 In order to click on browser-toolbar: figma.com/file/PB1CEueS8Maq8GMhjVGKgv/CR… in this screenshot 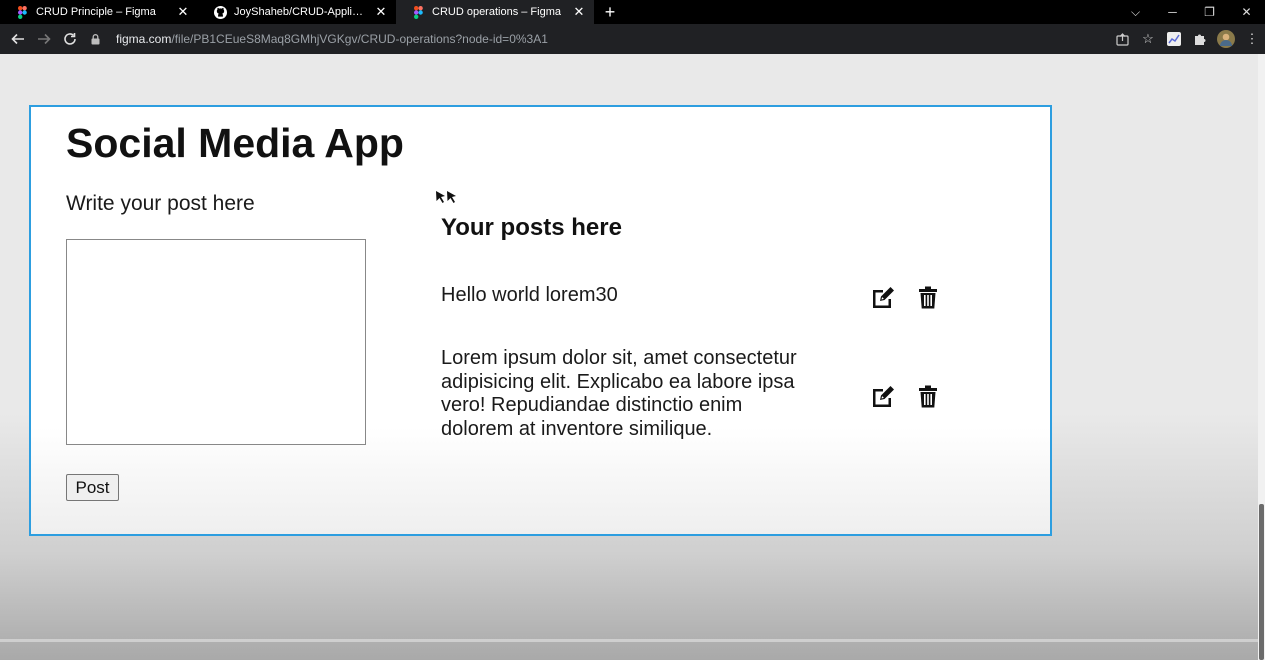, I will do `click(632, 39)`.